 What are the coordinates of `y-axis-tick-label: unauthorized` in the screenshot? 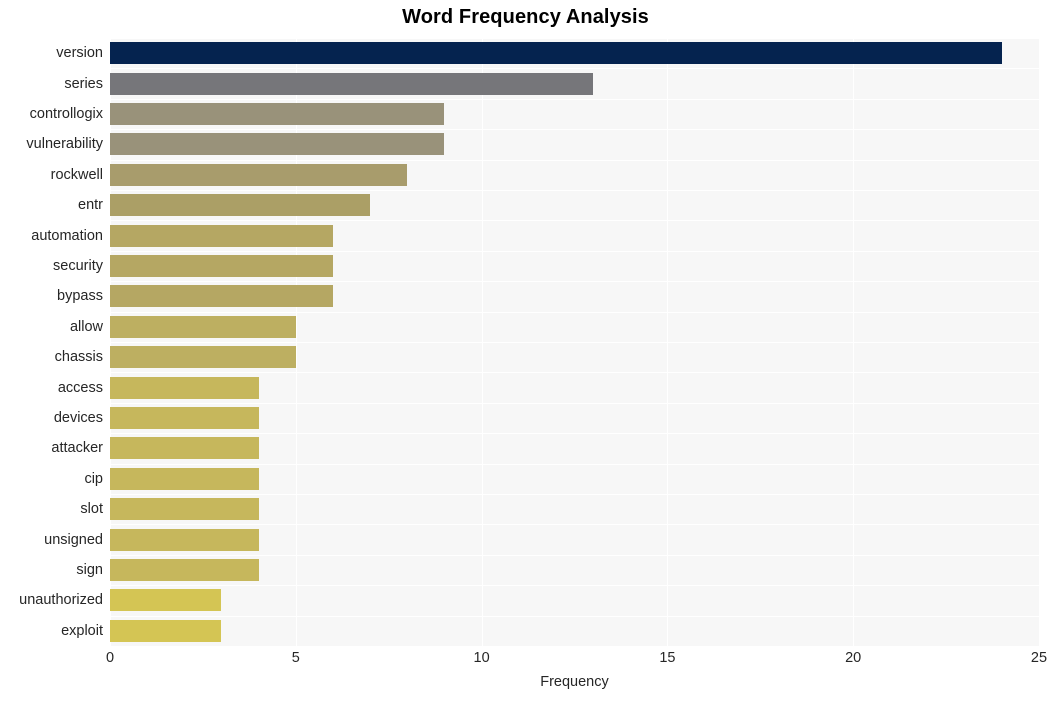 It's located at (61, 600).